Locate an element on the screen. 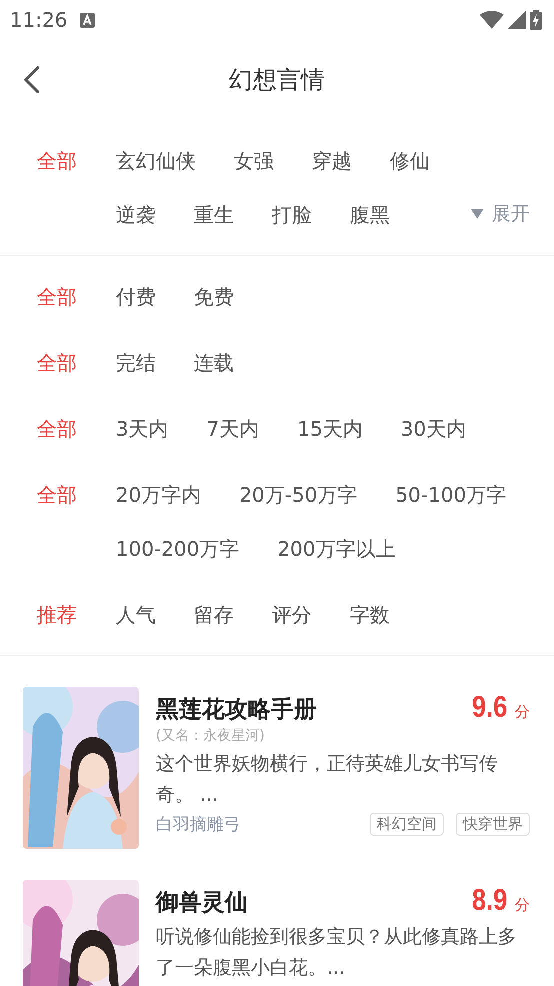 Image resolution: width=554 pixels, height=986 pixels. filter-option: 女强 is located at coordinates (254, 161).